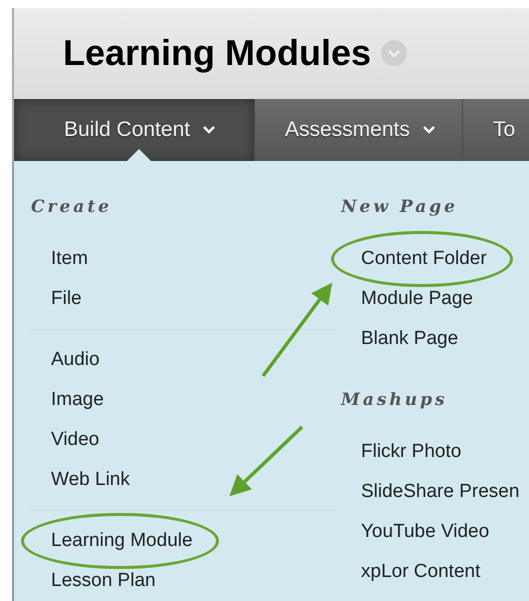  What do you see at coordinates (77, 399) in the screenshot?
I see `menu-item: Image` at bounding box center [77, 399].